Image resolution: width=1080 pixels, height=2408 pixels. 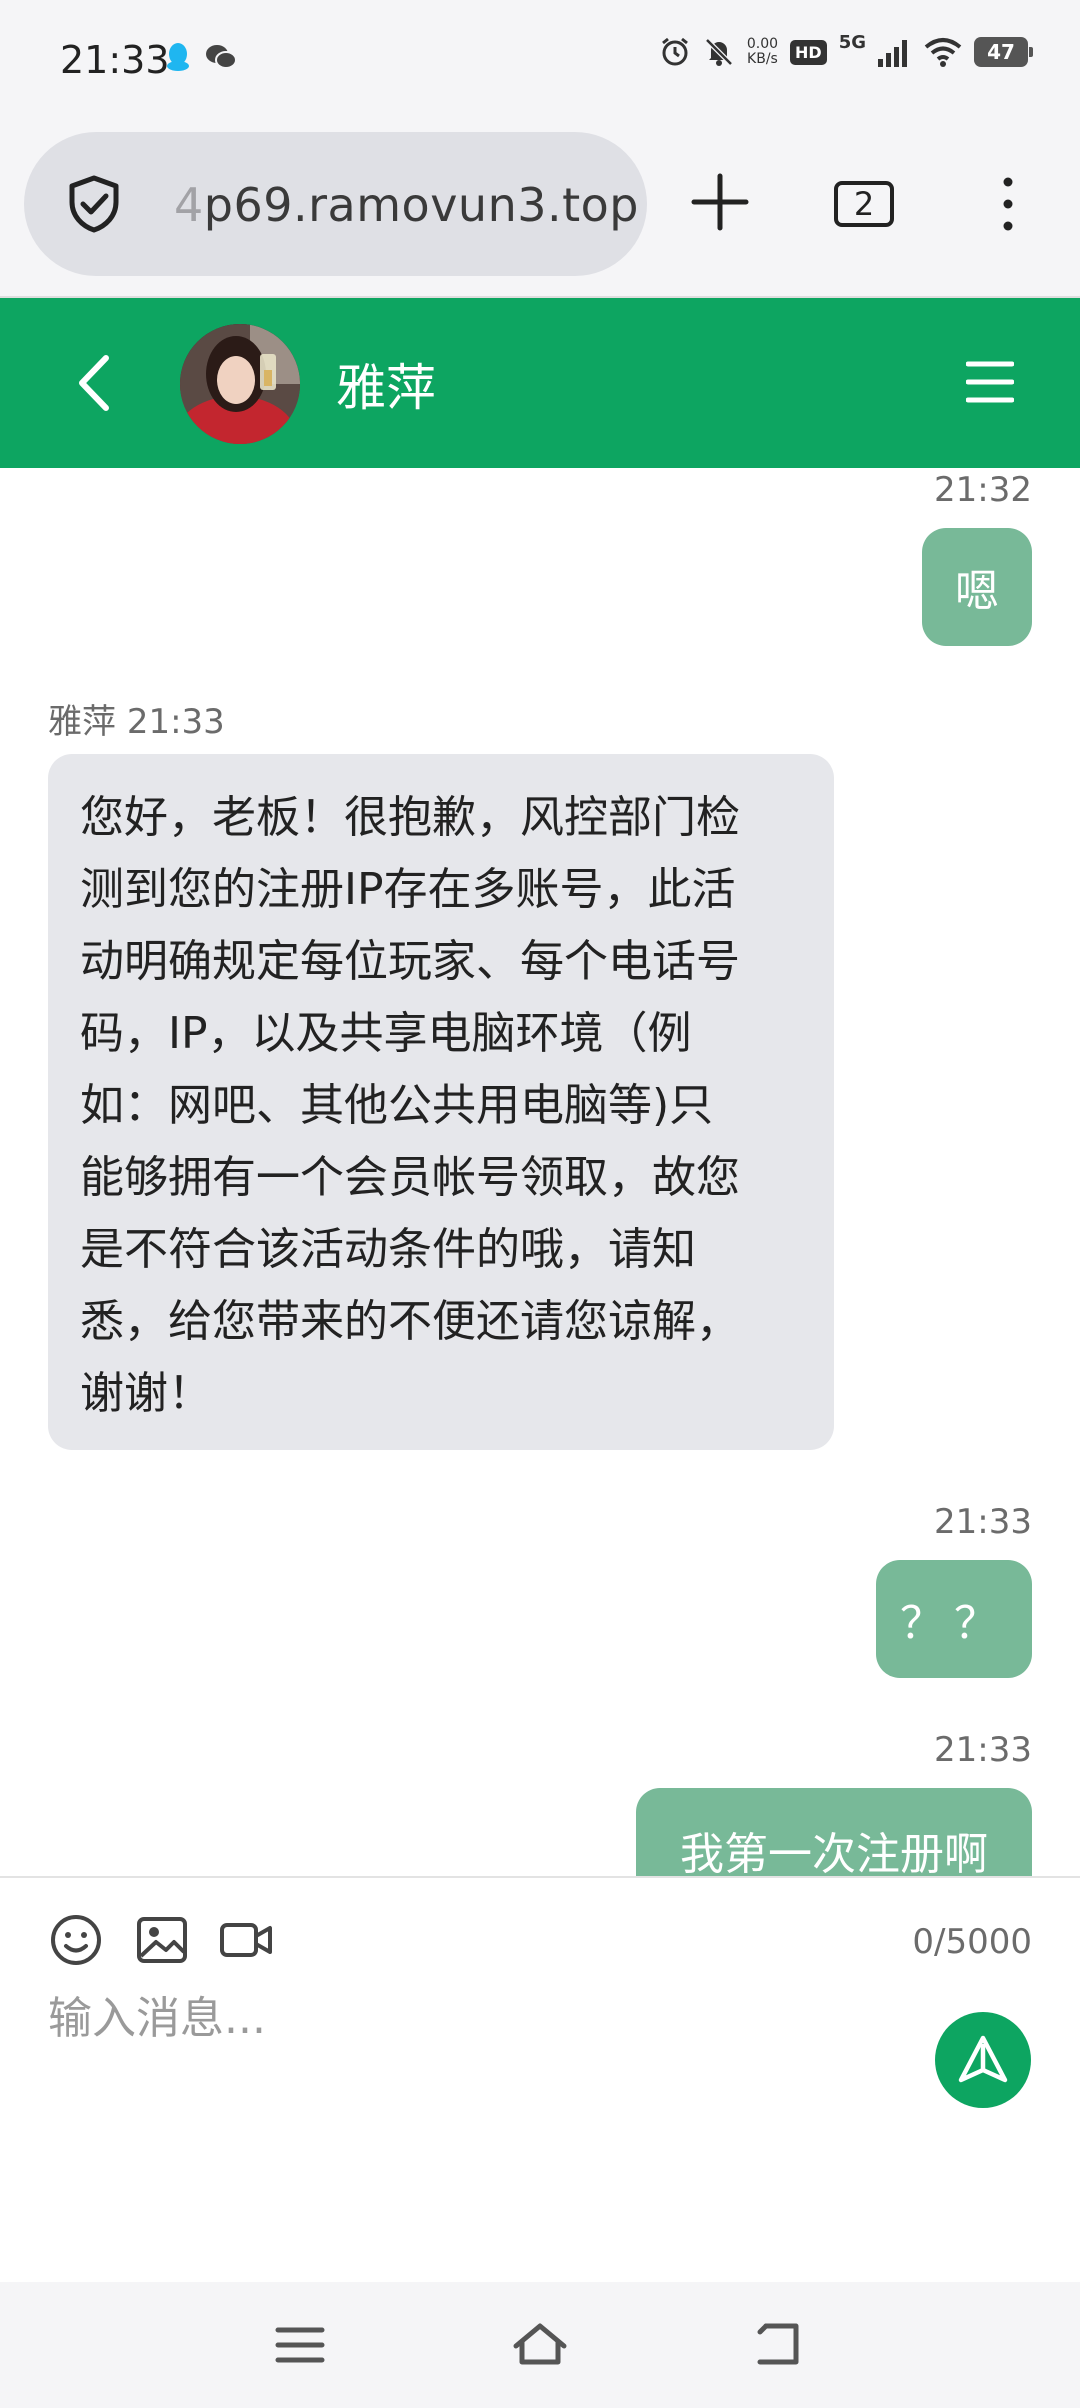 I want to click on message-line: 码，IP，以及共享电脑环境（例, so click(x=386, y=1033).